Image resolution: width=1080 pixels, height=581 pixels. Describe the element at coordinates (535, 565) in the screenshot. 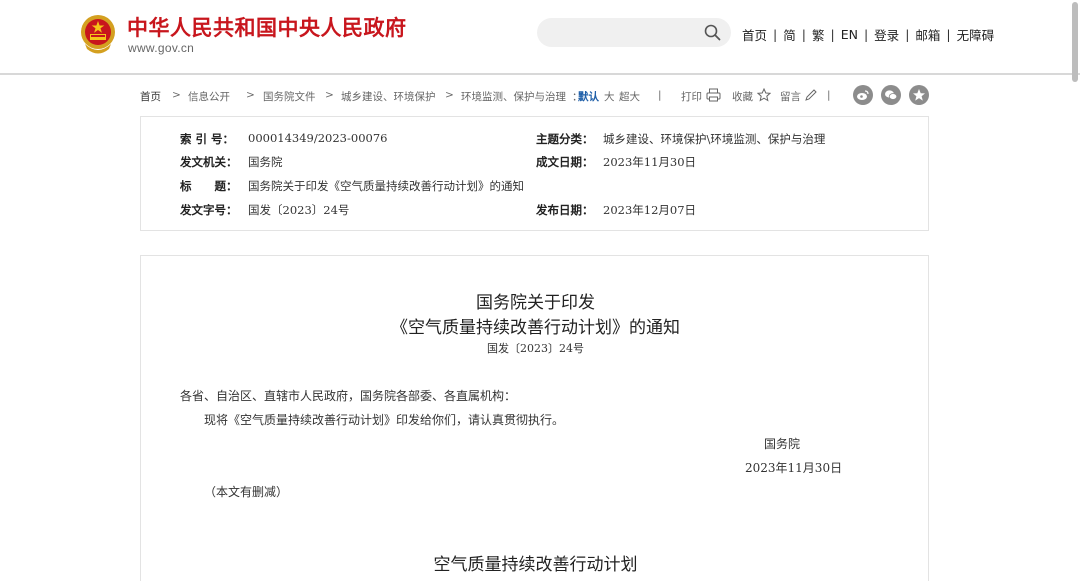

I see `plan-title: 空气质量持续改善行动计划` at that location.